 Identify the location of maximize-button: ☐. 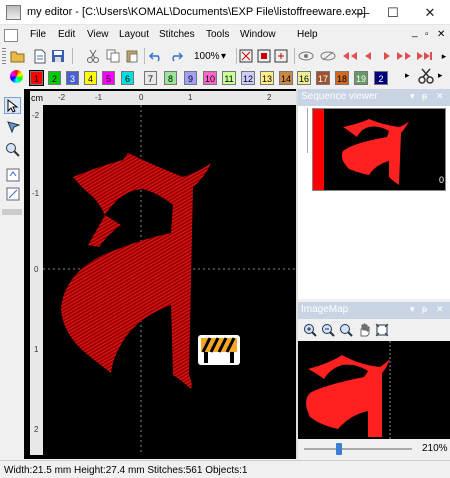
(393, 12).